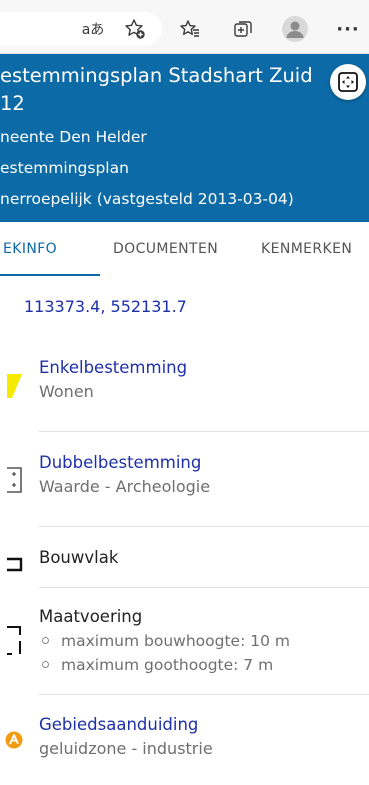 This screenshot has width=369, height=785. Describe the element at coordinates (348, 82) in the screenshot. I see `expand-icon` at that location.